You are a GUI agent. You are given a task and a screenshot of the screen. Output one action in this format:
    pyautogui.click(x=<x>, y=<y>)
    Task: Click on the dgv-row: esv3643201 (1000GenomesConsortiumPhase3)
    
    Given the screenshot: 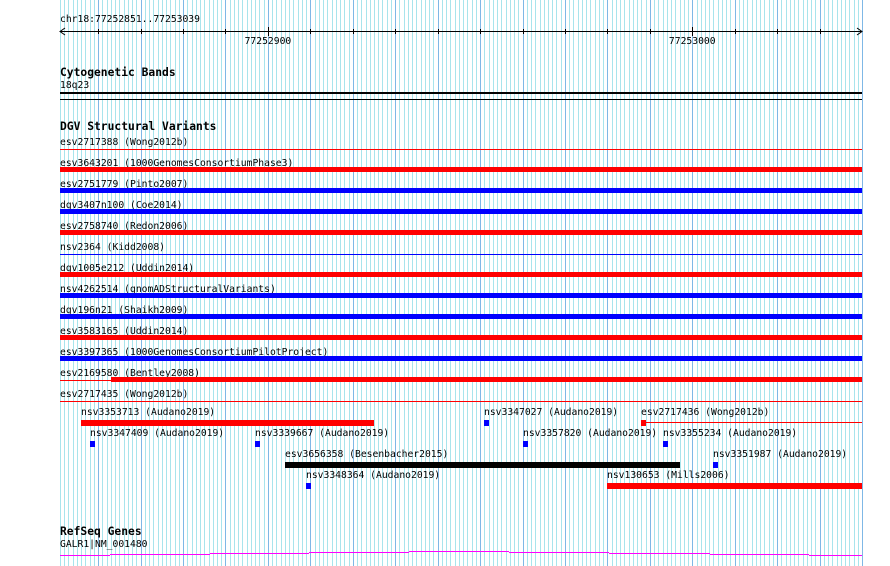 What is the action you would take?
    pyautogui.click(x=445, y=166)
    